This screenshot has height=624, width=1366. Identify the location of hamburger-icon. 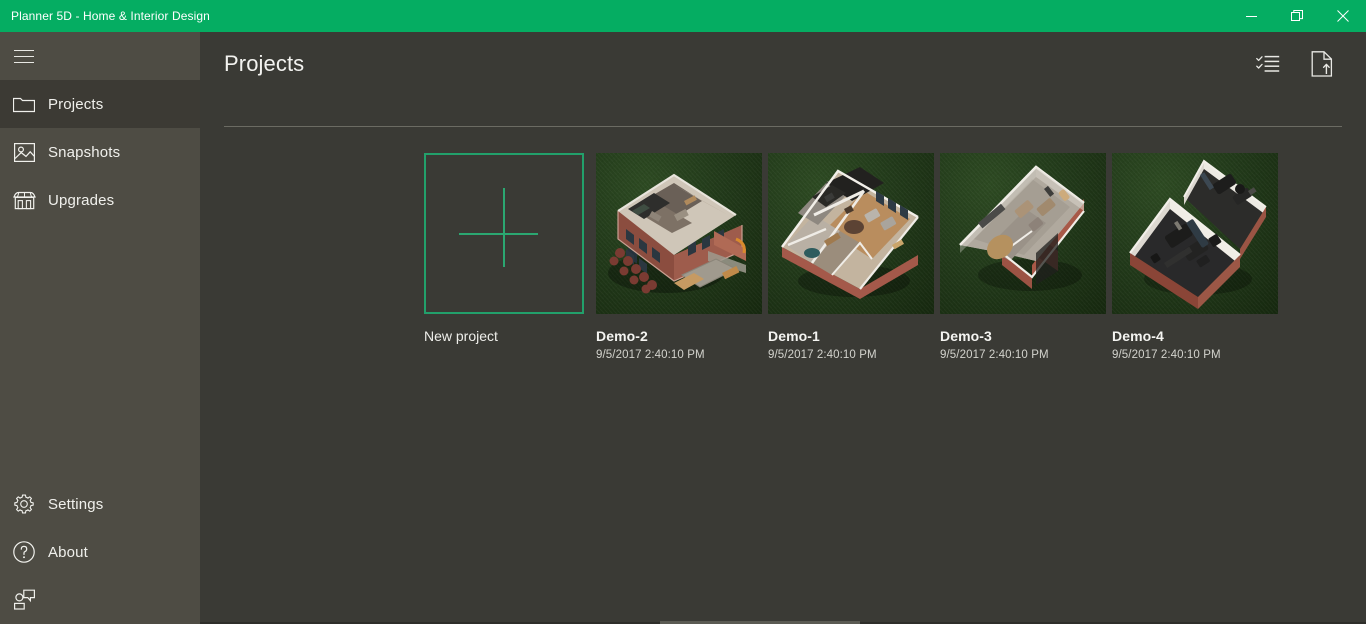
(24, 56).